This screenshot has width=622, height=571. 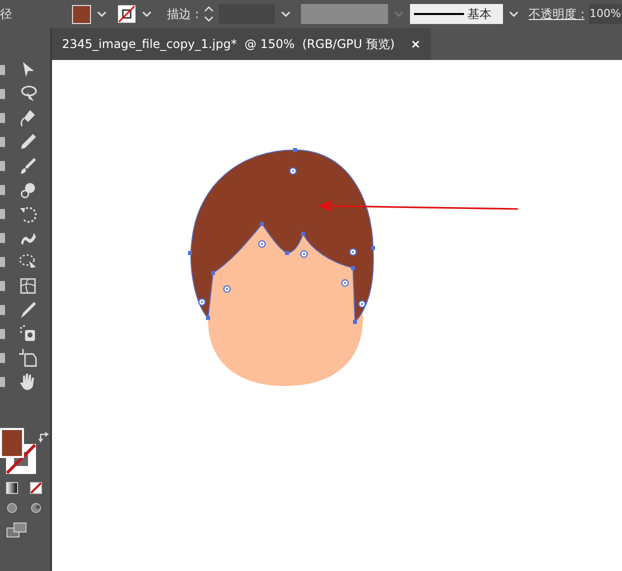 What do you see at coordinates (28, 166) in the screenshot?
I see `brush-icon` at bounding box center [28, 166].